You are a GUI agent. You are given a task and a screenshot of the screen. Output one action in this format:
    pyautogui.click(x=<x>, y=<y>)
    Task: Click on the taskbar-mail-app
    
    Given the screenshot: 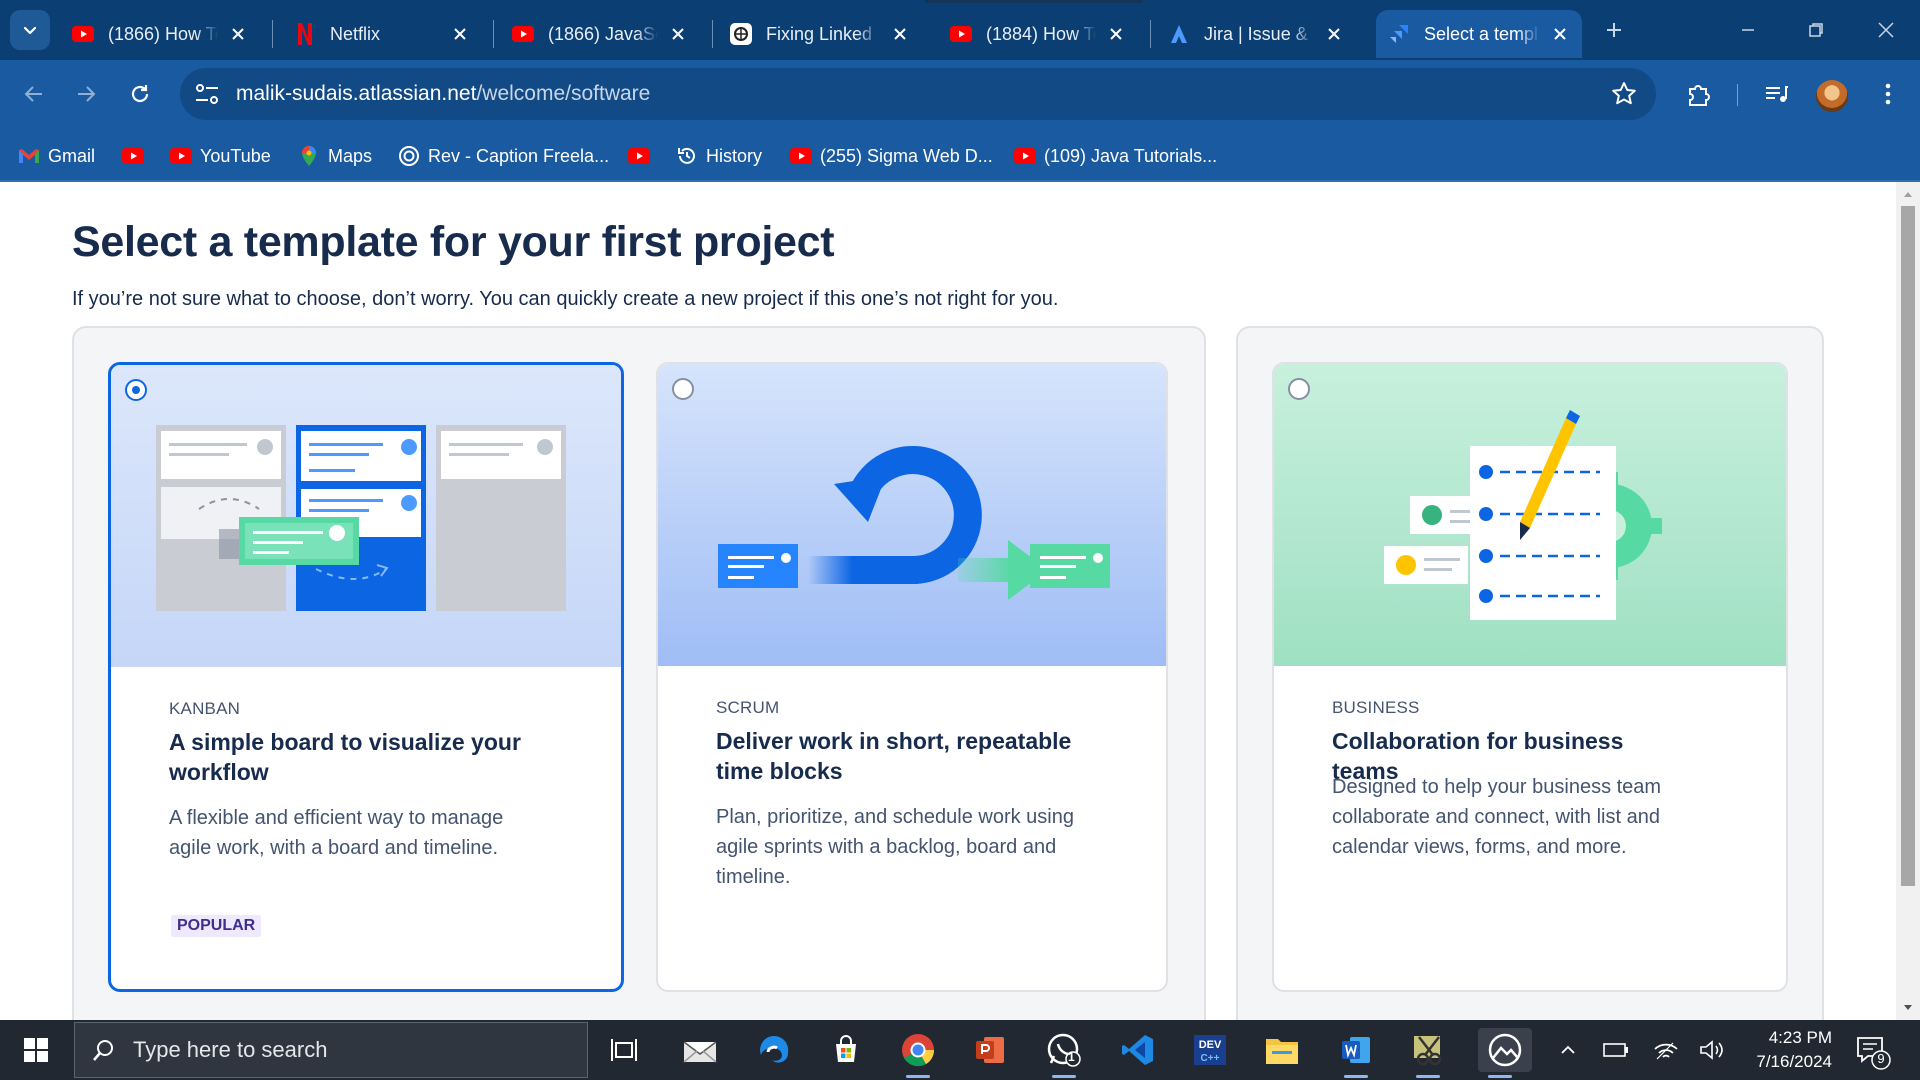 What is the action you would take?
    pyautogui.click(x=700, y=1050)
    